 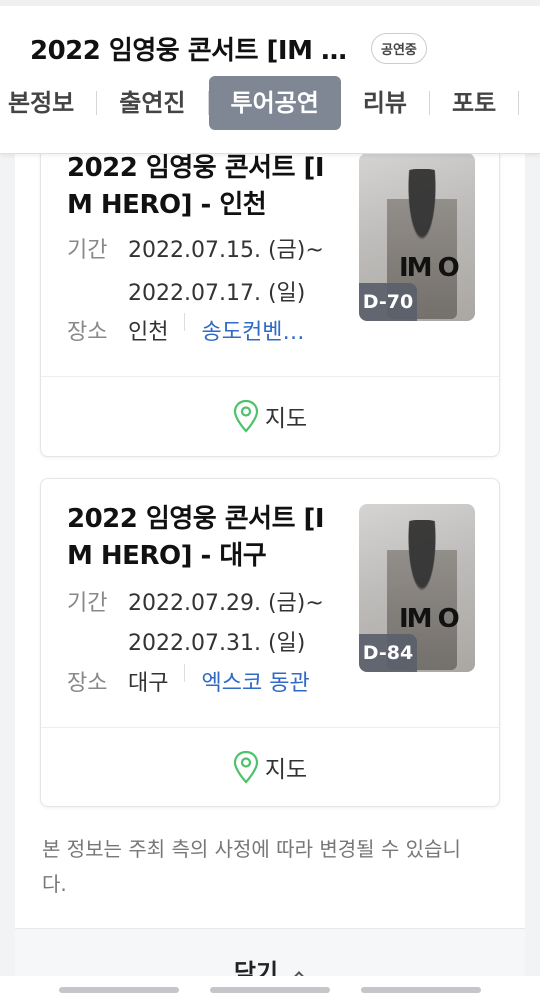 I want to click on poster-image: IM O D-70, so click(x=417, y=237).